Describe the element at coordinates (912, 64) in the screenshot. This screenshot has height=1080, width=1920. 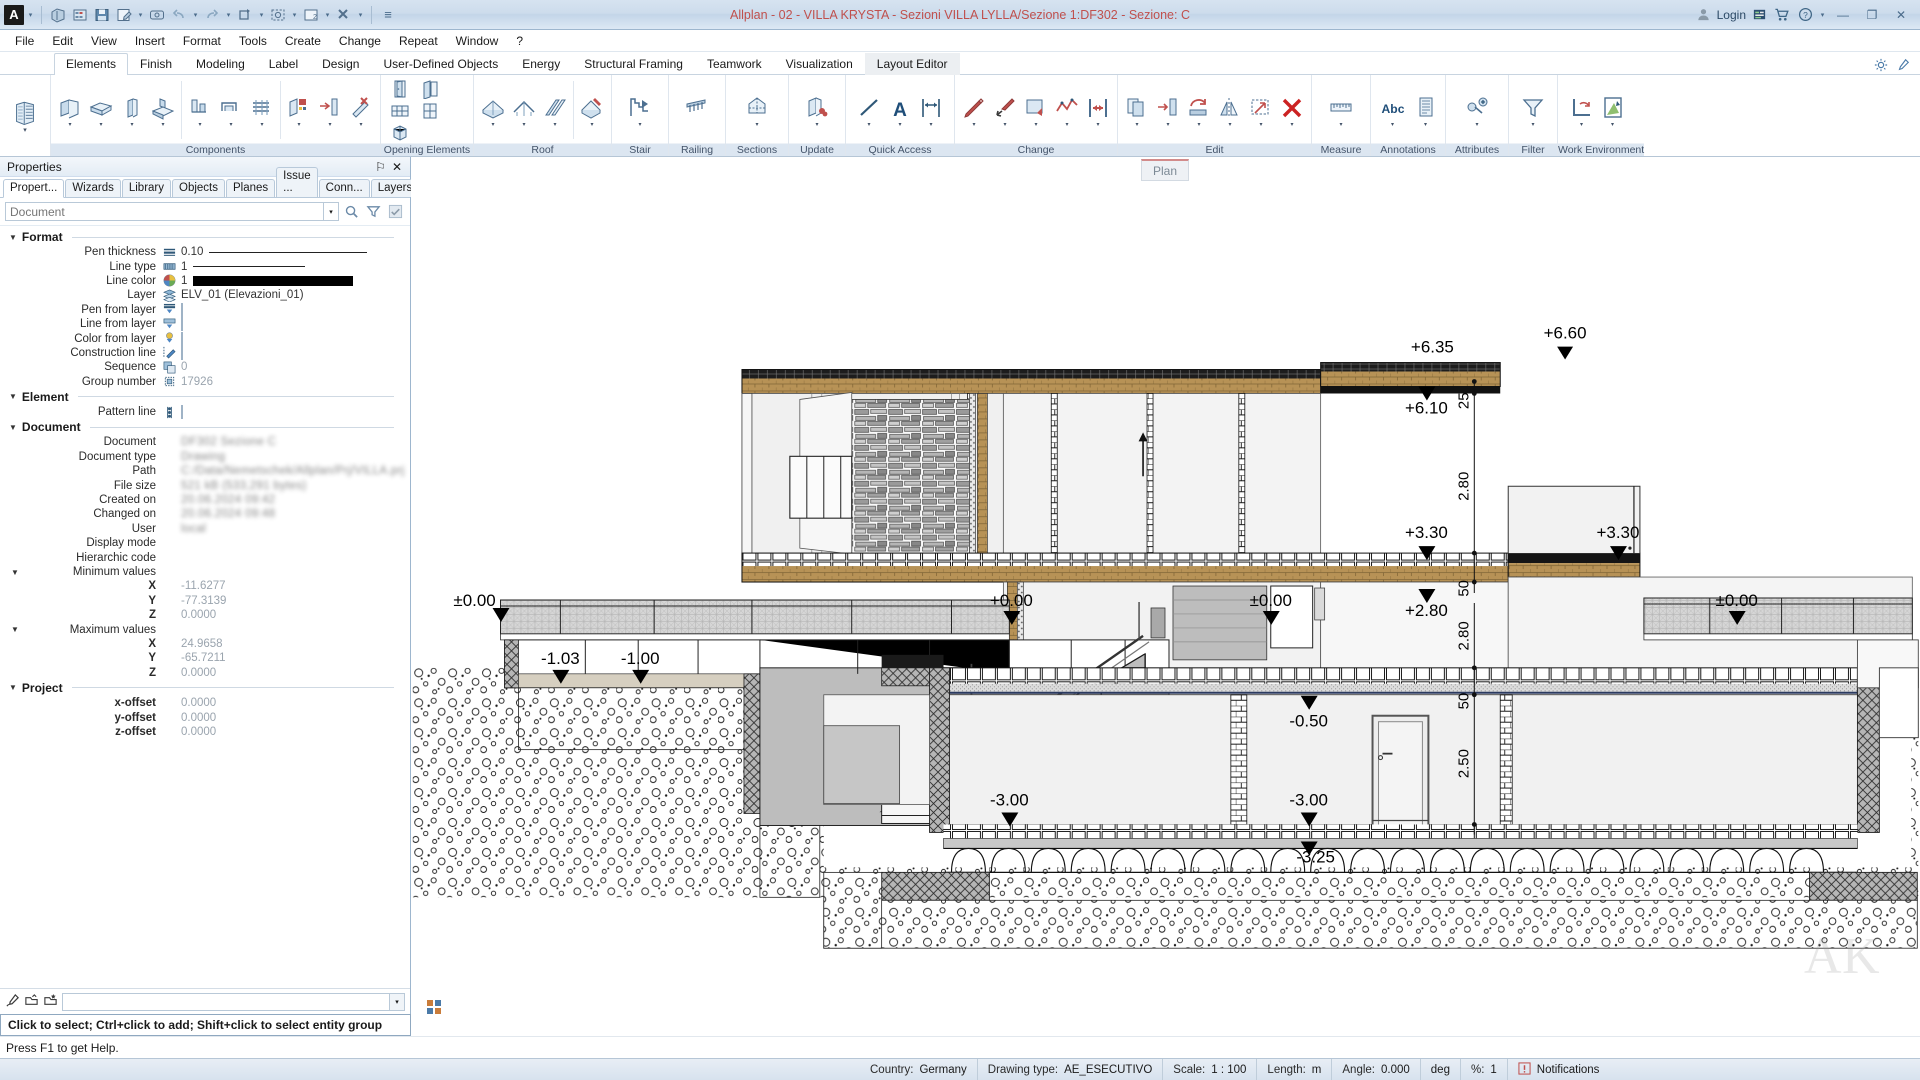
I see `tab-layout-editor: Layout Editor` at that location.